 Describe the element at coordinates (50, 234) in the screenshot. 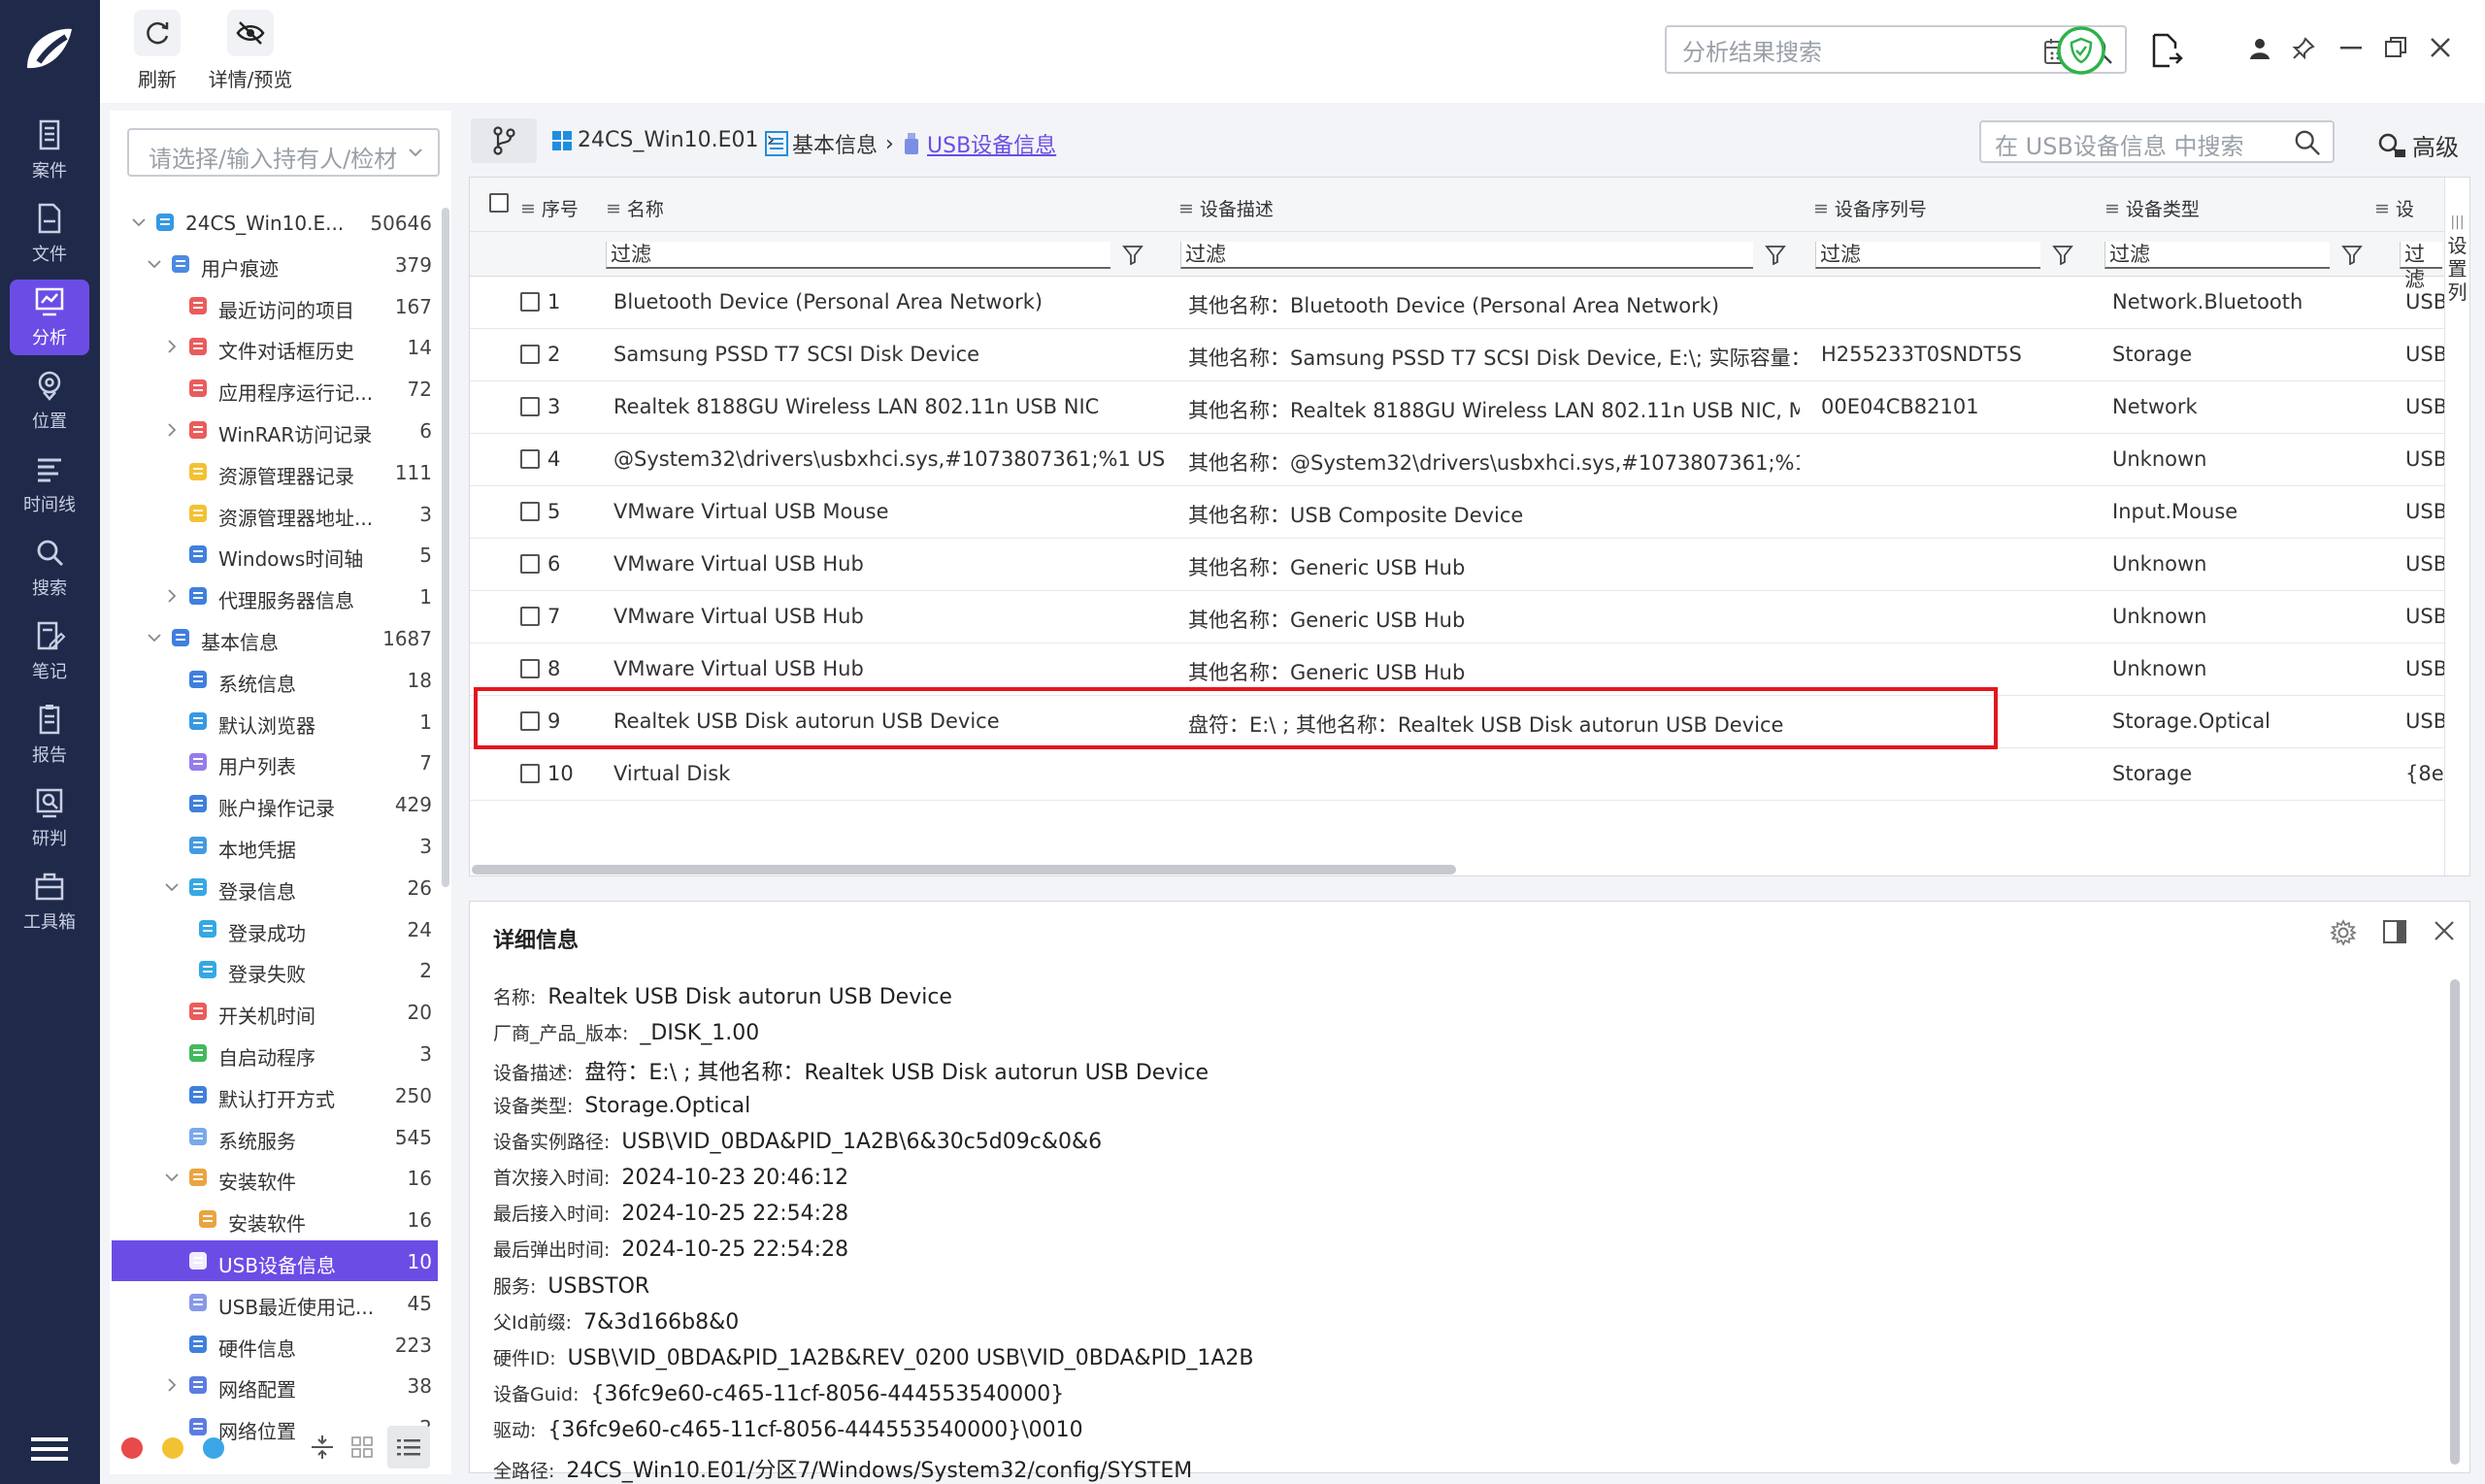

I see `rail-item-file: 文件` at that location.